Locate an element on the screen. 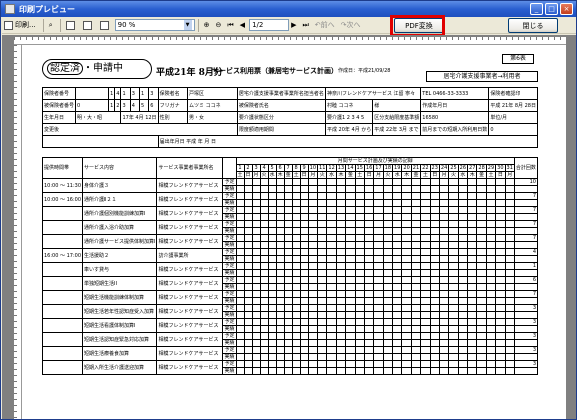  zoom-select: 90 % ▼ is located at coordinates (154, 25).